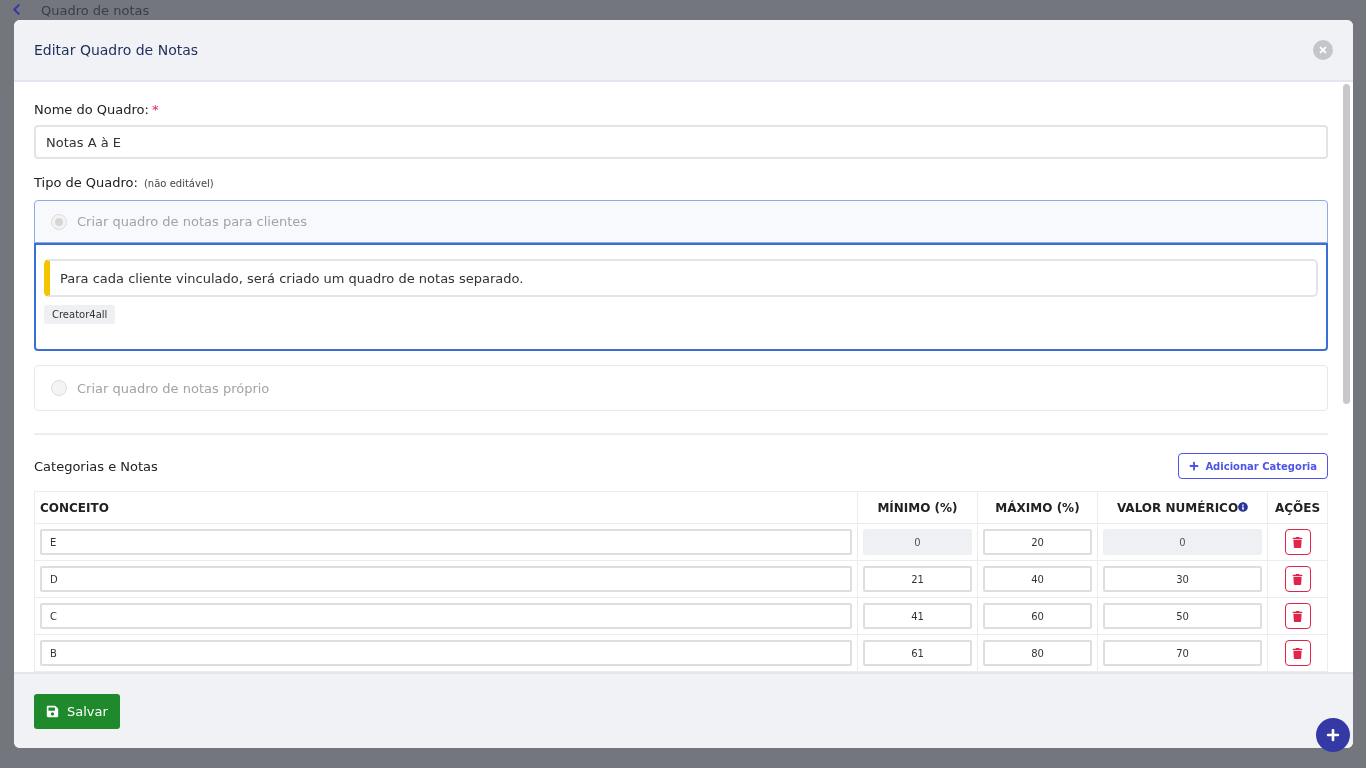  What do you see at coordinates (116, 50) in the screenshot?
I see `dialog-title: Editar Quadro de Notas` at bounding box center [116, 50].